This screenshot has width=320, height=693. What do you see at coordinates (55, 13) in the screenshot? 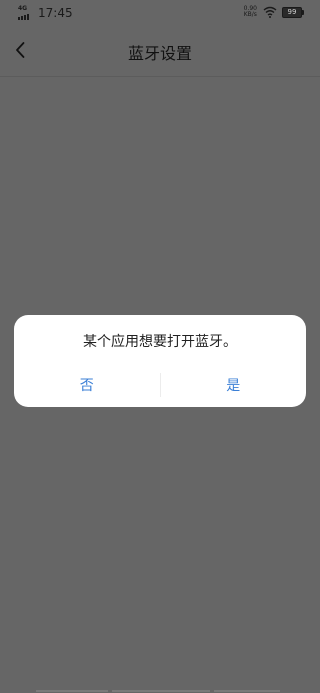
I see `status-time: 17:45` at bounding box center [55, 13].